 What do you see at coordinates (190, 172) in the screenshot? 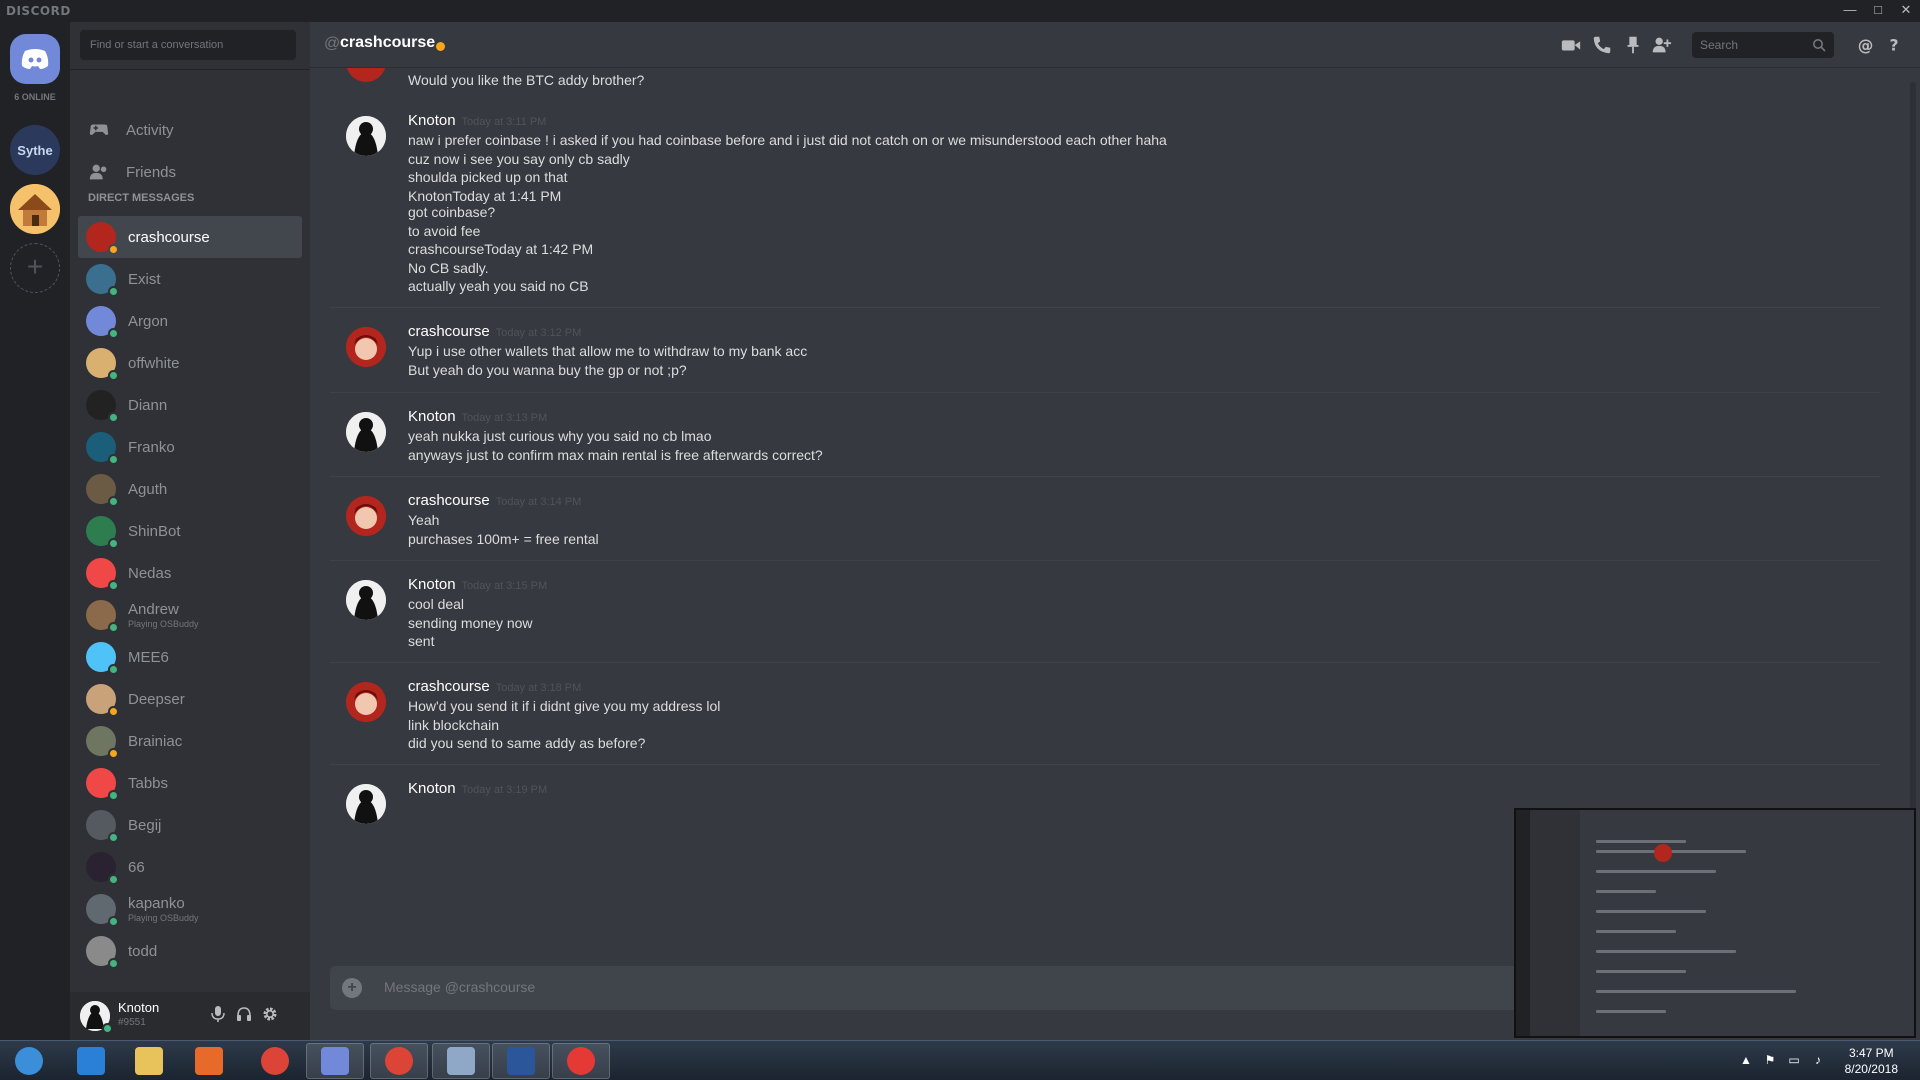
I see `nav-friends: Friends` at bounding box center [190, 172].